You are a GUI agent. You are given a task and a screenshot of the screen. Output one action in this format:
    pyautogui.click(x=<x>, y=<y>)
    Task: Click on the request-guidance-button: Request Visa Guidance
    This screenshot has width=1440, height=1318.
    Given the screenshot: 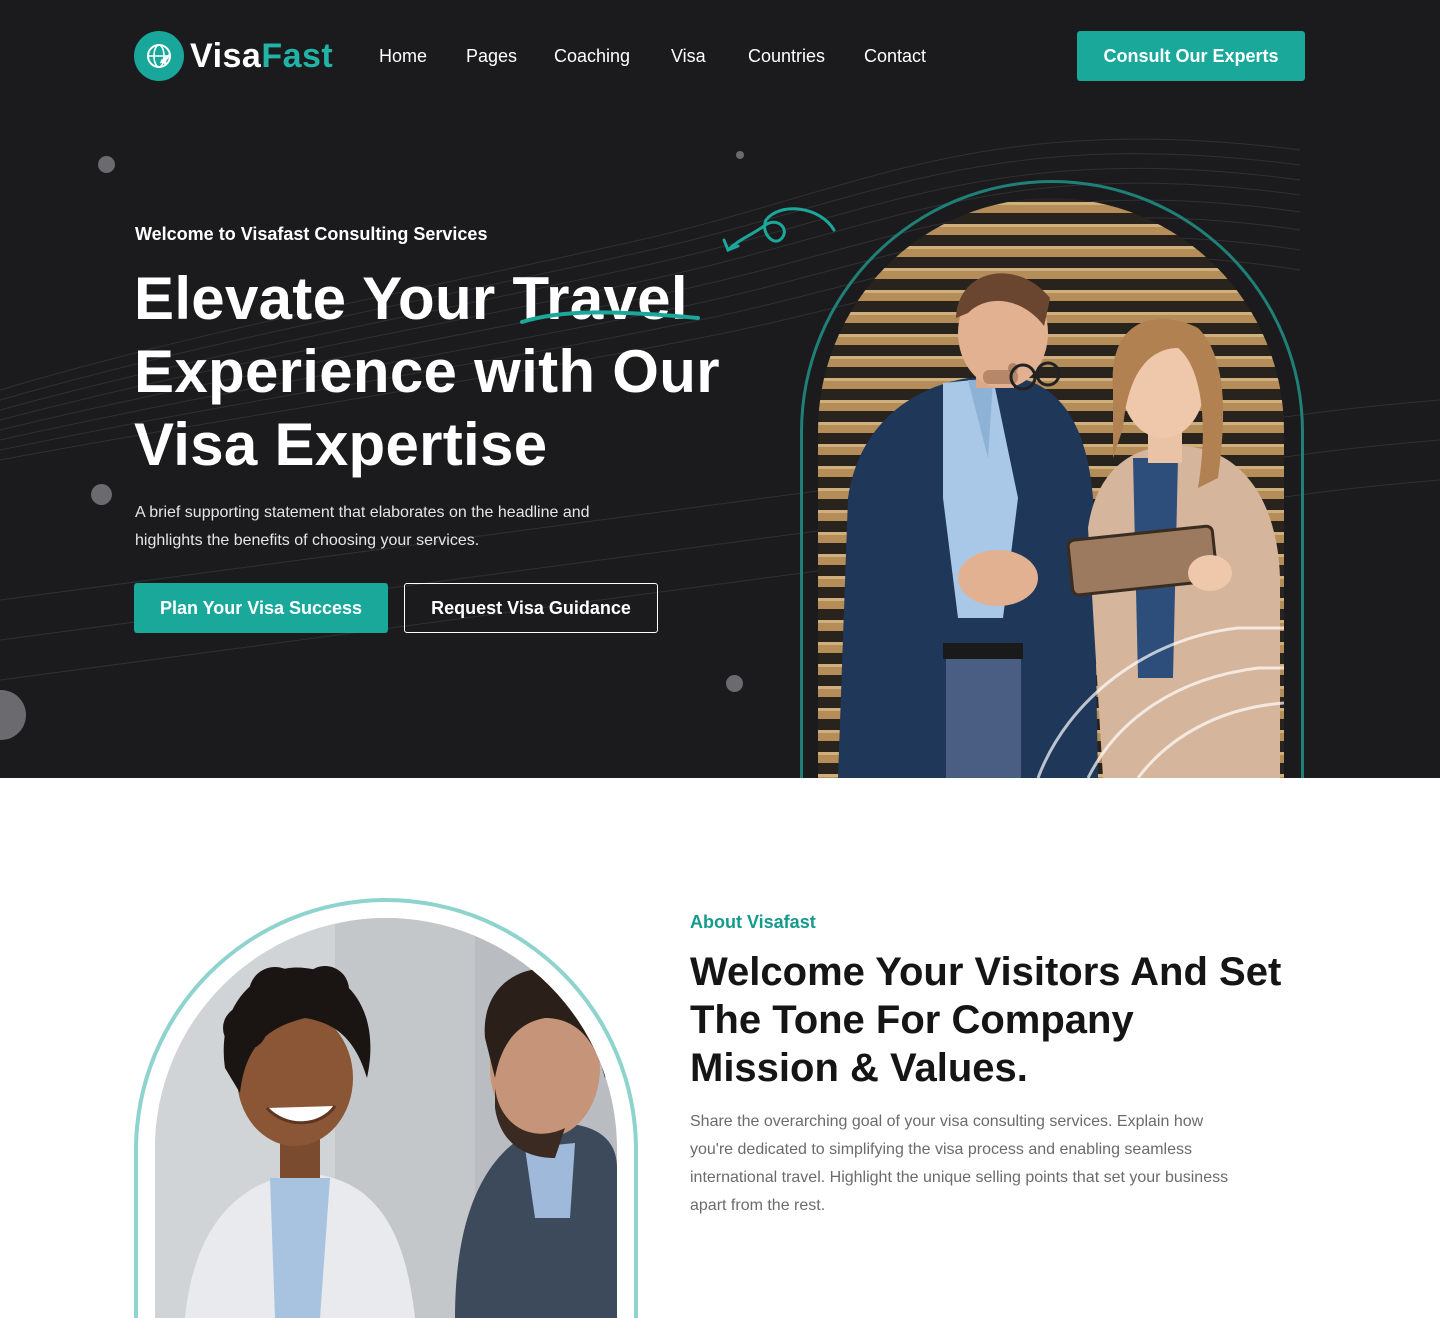 What is the action you would take?
    pyautogui.click(x=531, y=608)
    